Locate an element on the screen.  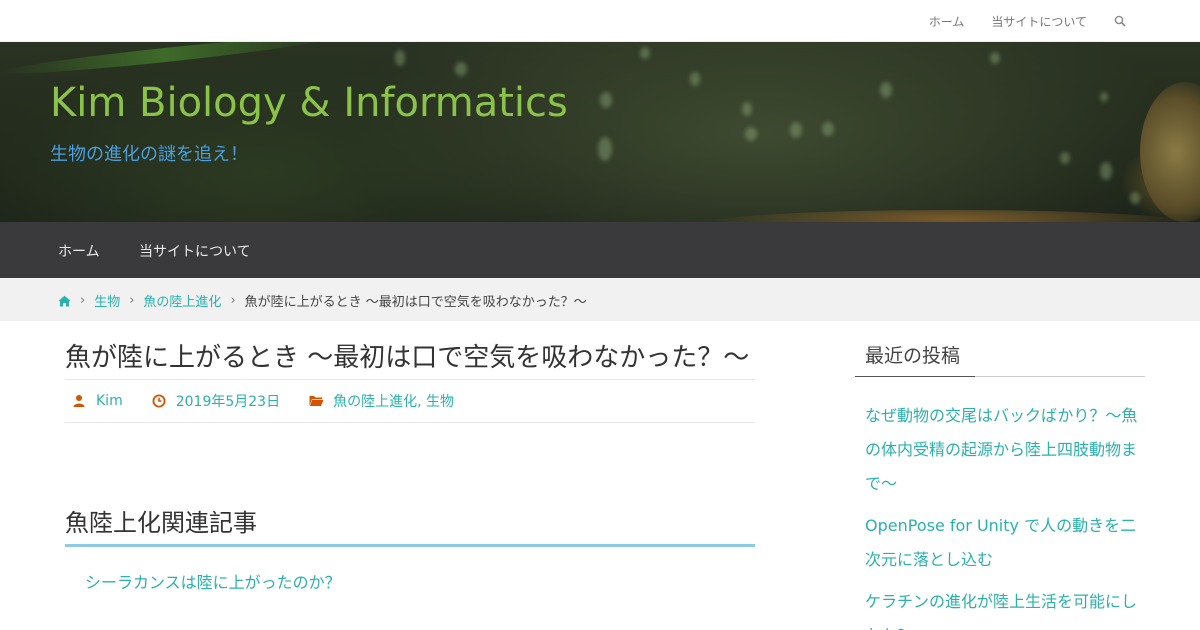
top-nav: ホーム 当サイトについて is located at coordinates (1064, 21).